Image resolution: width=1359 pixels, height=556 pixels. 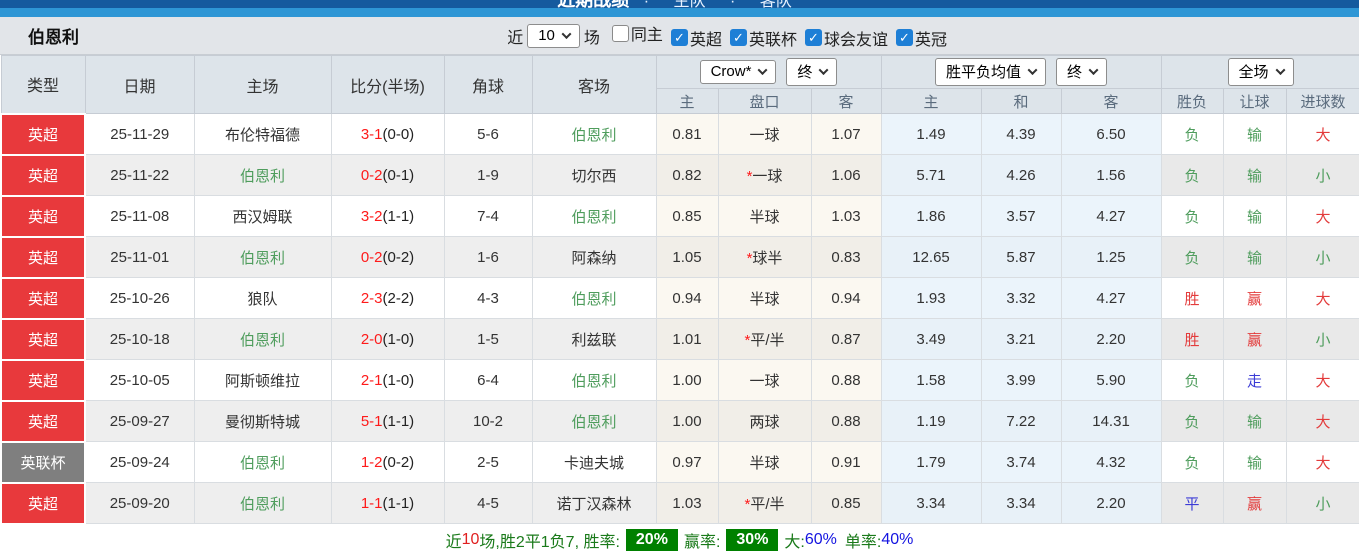 What do you see at coordinates (863, 542) in the screenshot?
I see `single-label: 单率:` at bounding box center [863, 542].